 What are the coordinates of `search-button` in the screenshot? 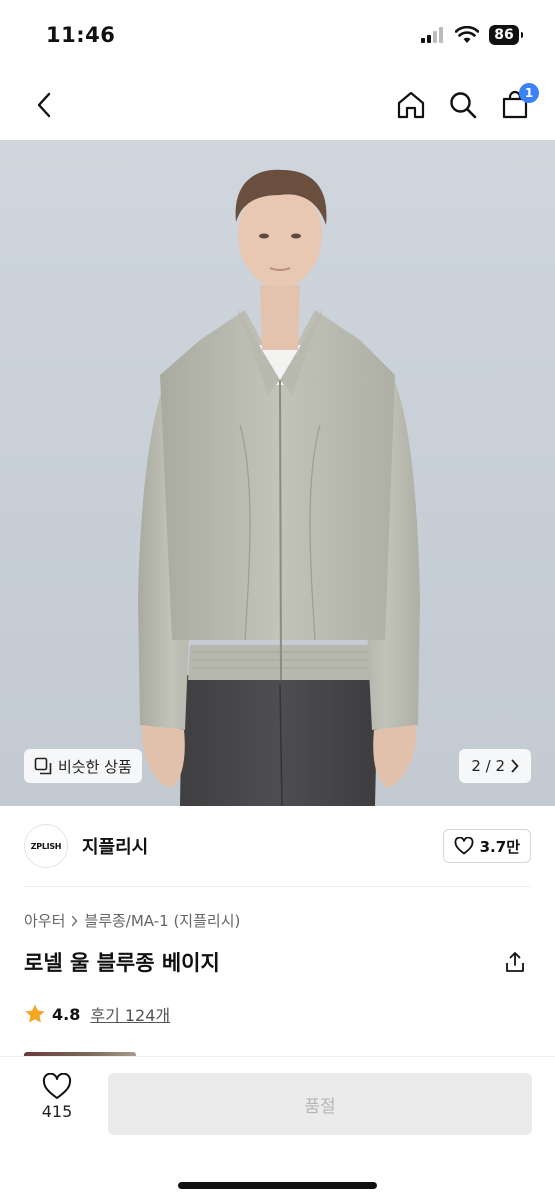 It's located at (463, 105).